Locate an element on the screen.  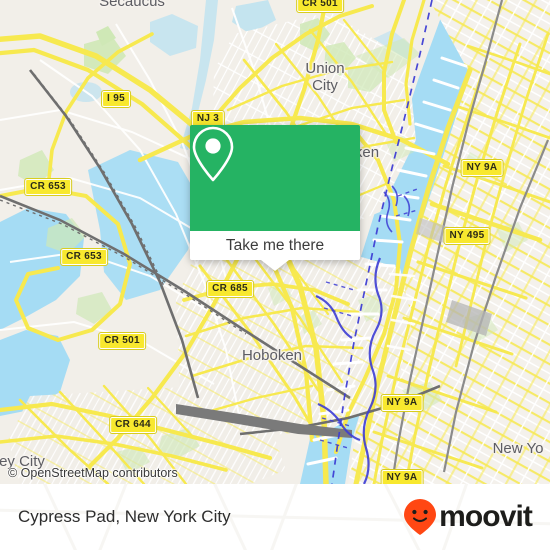
bottom-info-bar: Cypress Pad, New York City moovit is located at coordinates (275, 517).